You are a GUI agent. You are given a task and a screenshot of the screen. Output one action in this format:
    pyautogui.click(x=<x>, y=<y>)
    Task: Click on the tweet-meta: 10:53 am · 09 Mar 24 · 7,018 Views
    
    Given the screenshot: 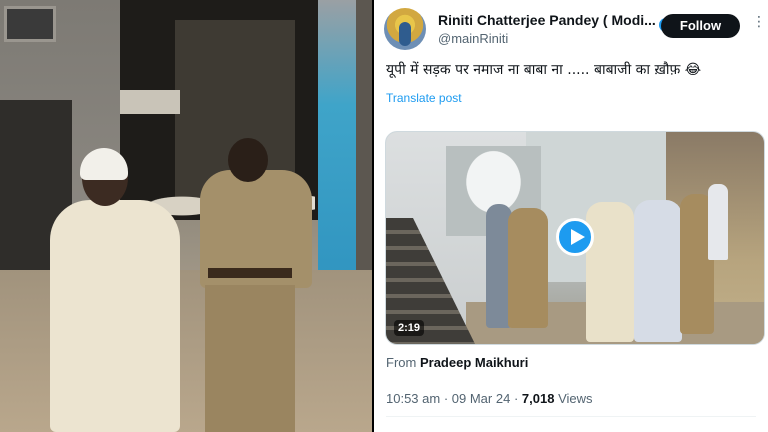 What is the action you would take?
    pyautogui.click(x=489, y=398)
    